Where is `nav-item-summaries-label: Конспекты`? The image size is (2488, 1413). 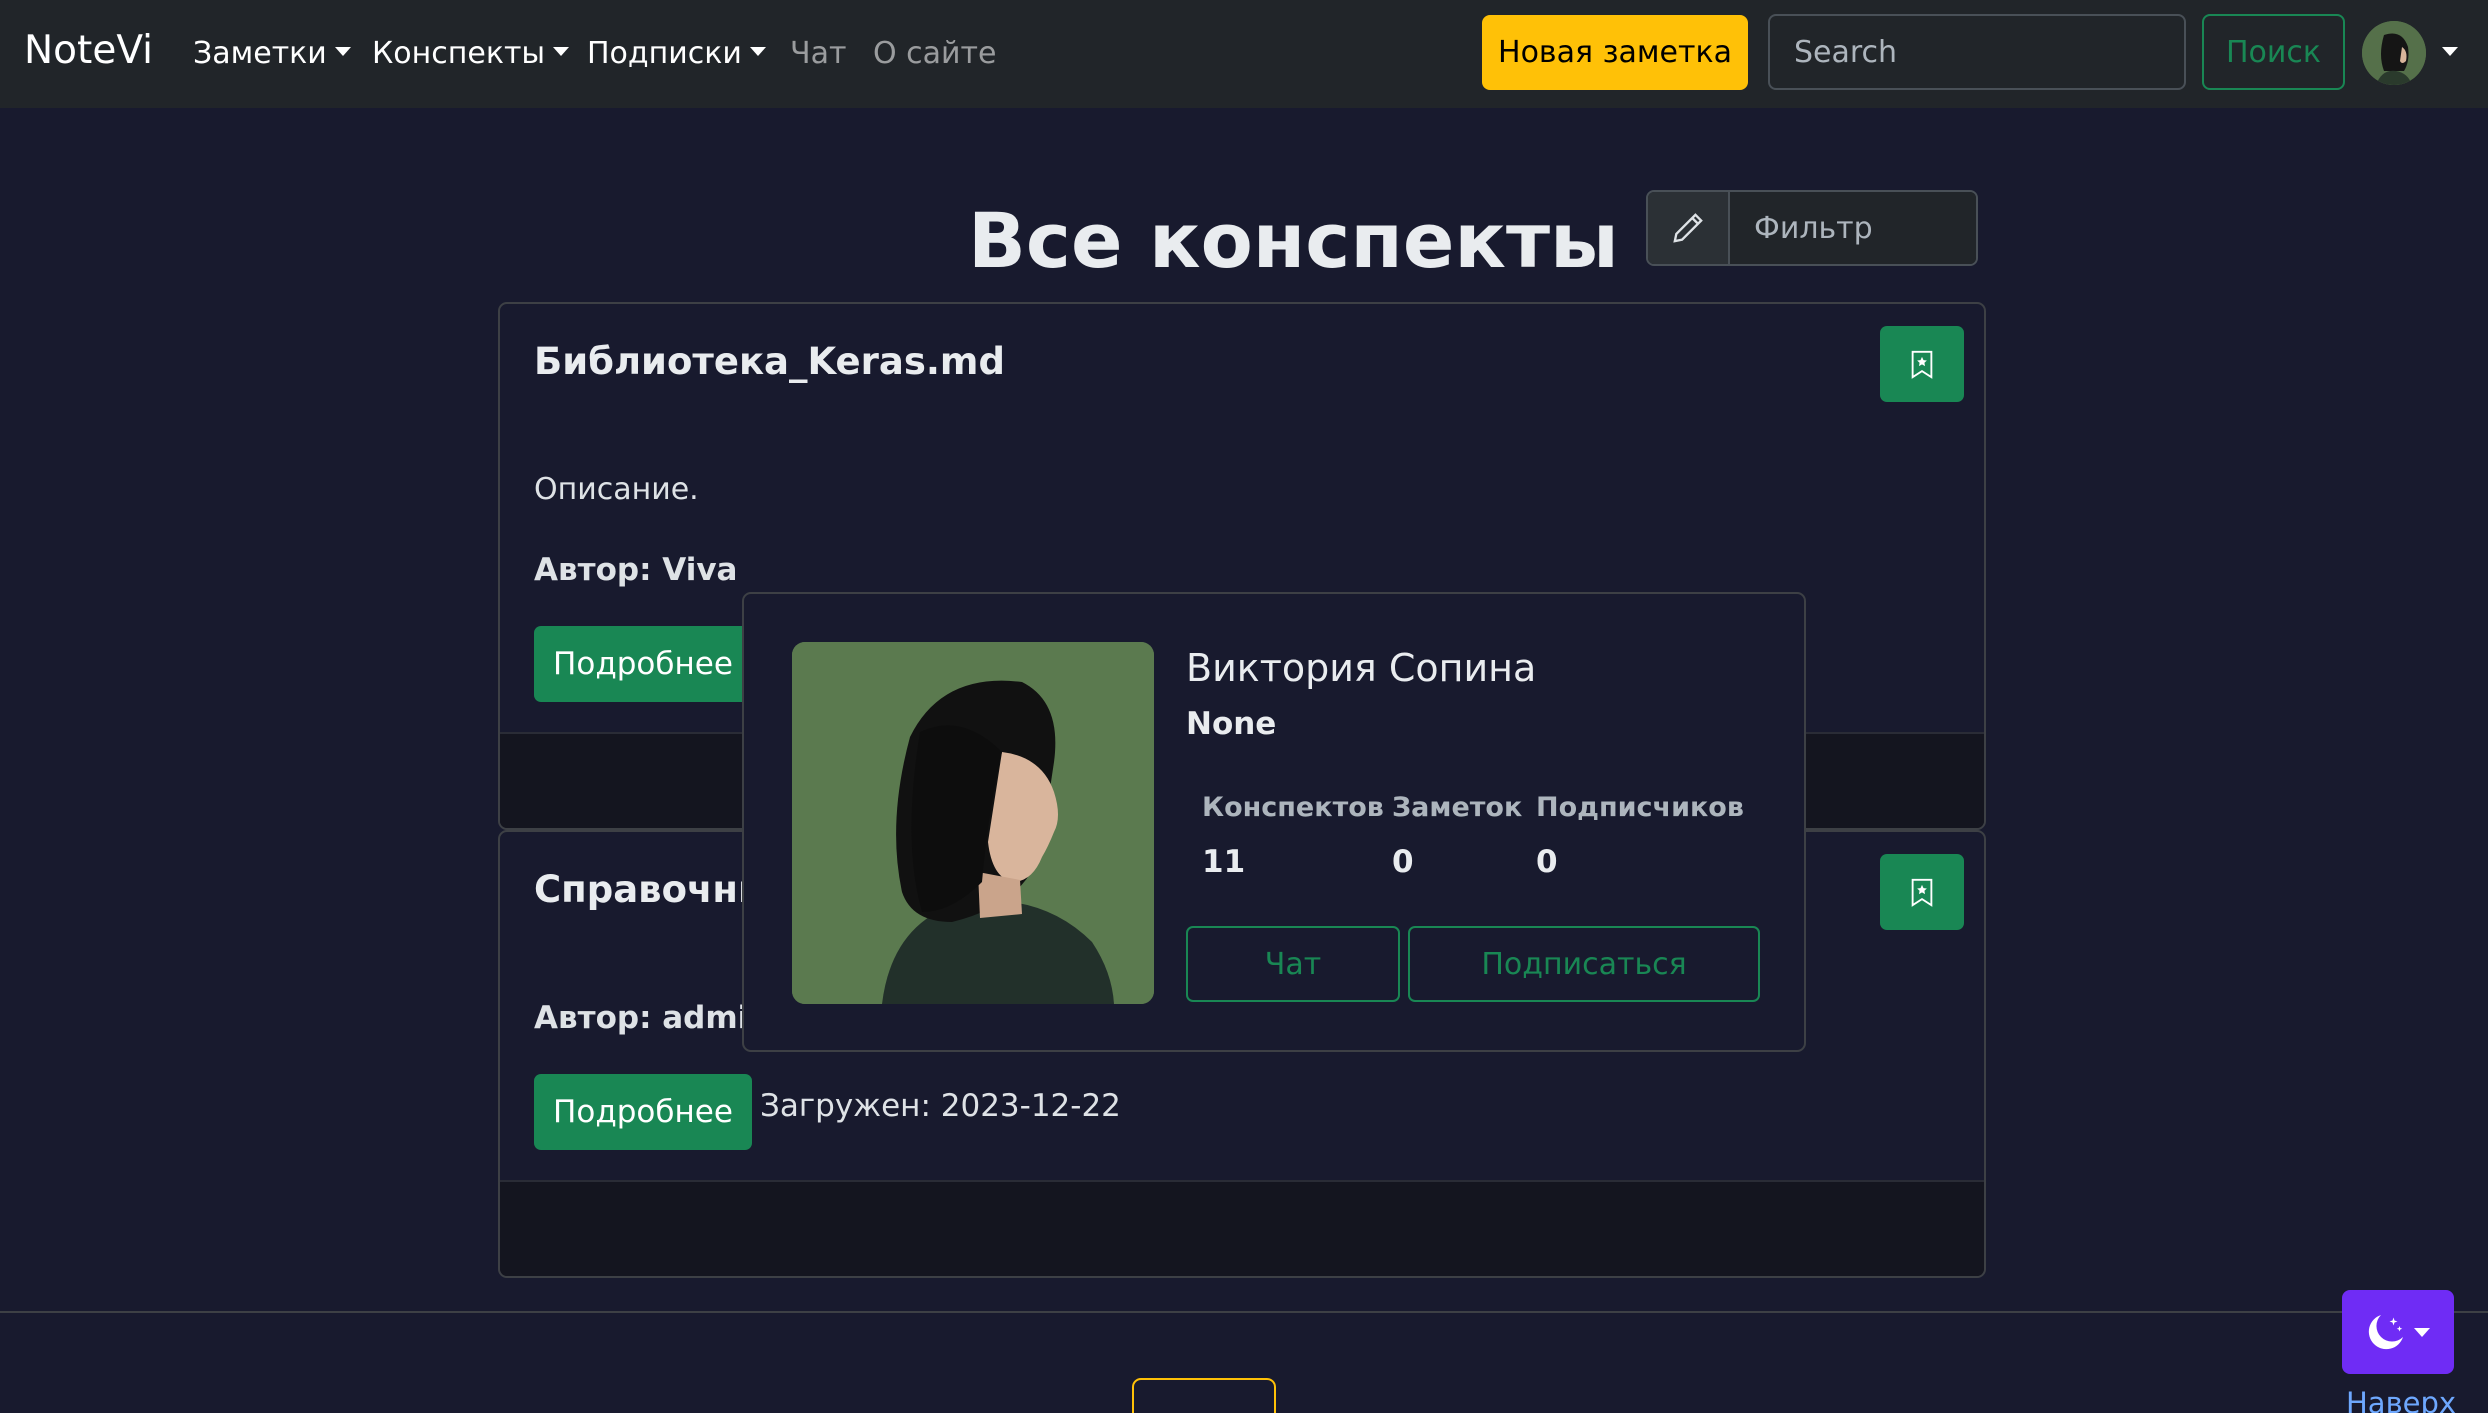 nav-item-summaries-label: Конспекты is located at coordinates (459, 53).